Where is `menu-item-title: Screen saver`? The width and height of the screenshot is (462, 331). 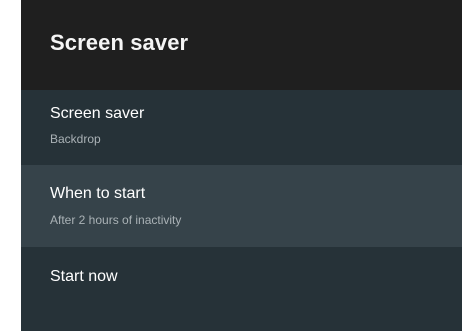
menu-item-title: Screen saver is located at coordinates (97, 113).